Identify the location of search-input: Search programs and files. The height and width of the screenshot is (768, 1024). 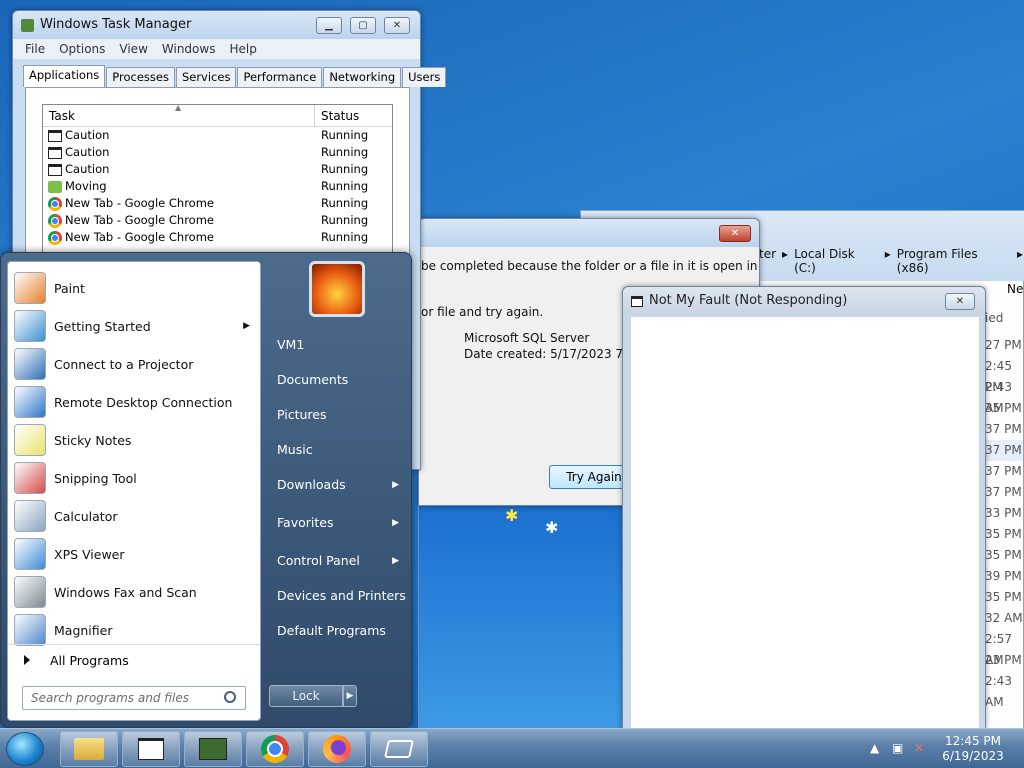
(134, 698).